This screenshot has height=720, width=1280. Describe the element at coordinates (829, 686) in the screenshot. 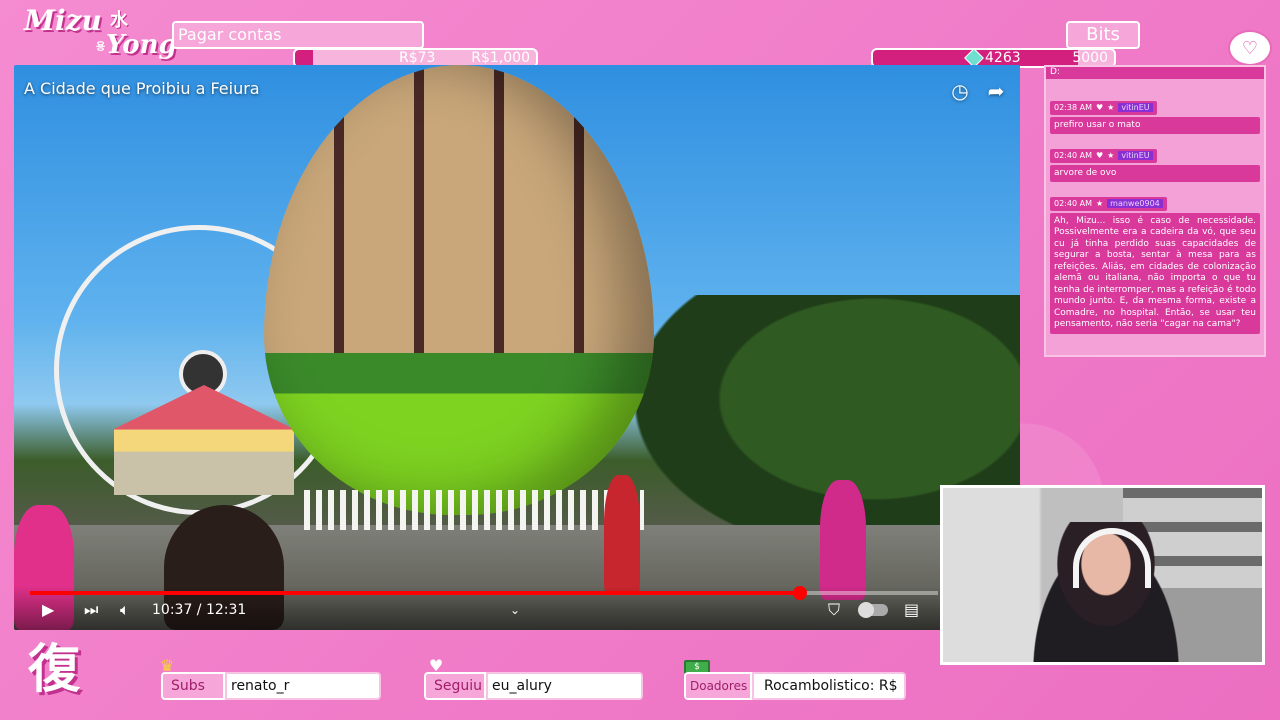

I see `latest-donor-value: Rocambolistico: R$` at that location.